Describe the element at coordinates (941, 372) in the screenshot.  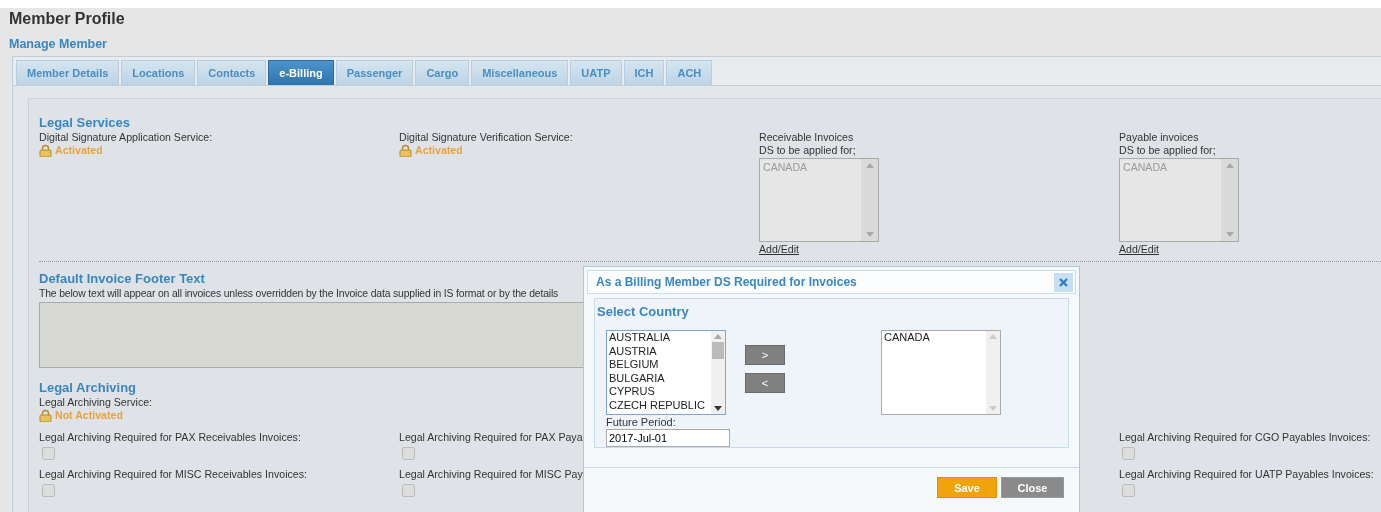
I see `list-box: CANADA` at that location.